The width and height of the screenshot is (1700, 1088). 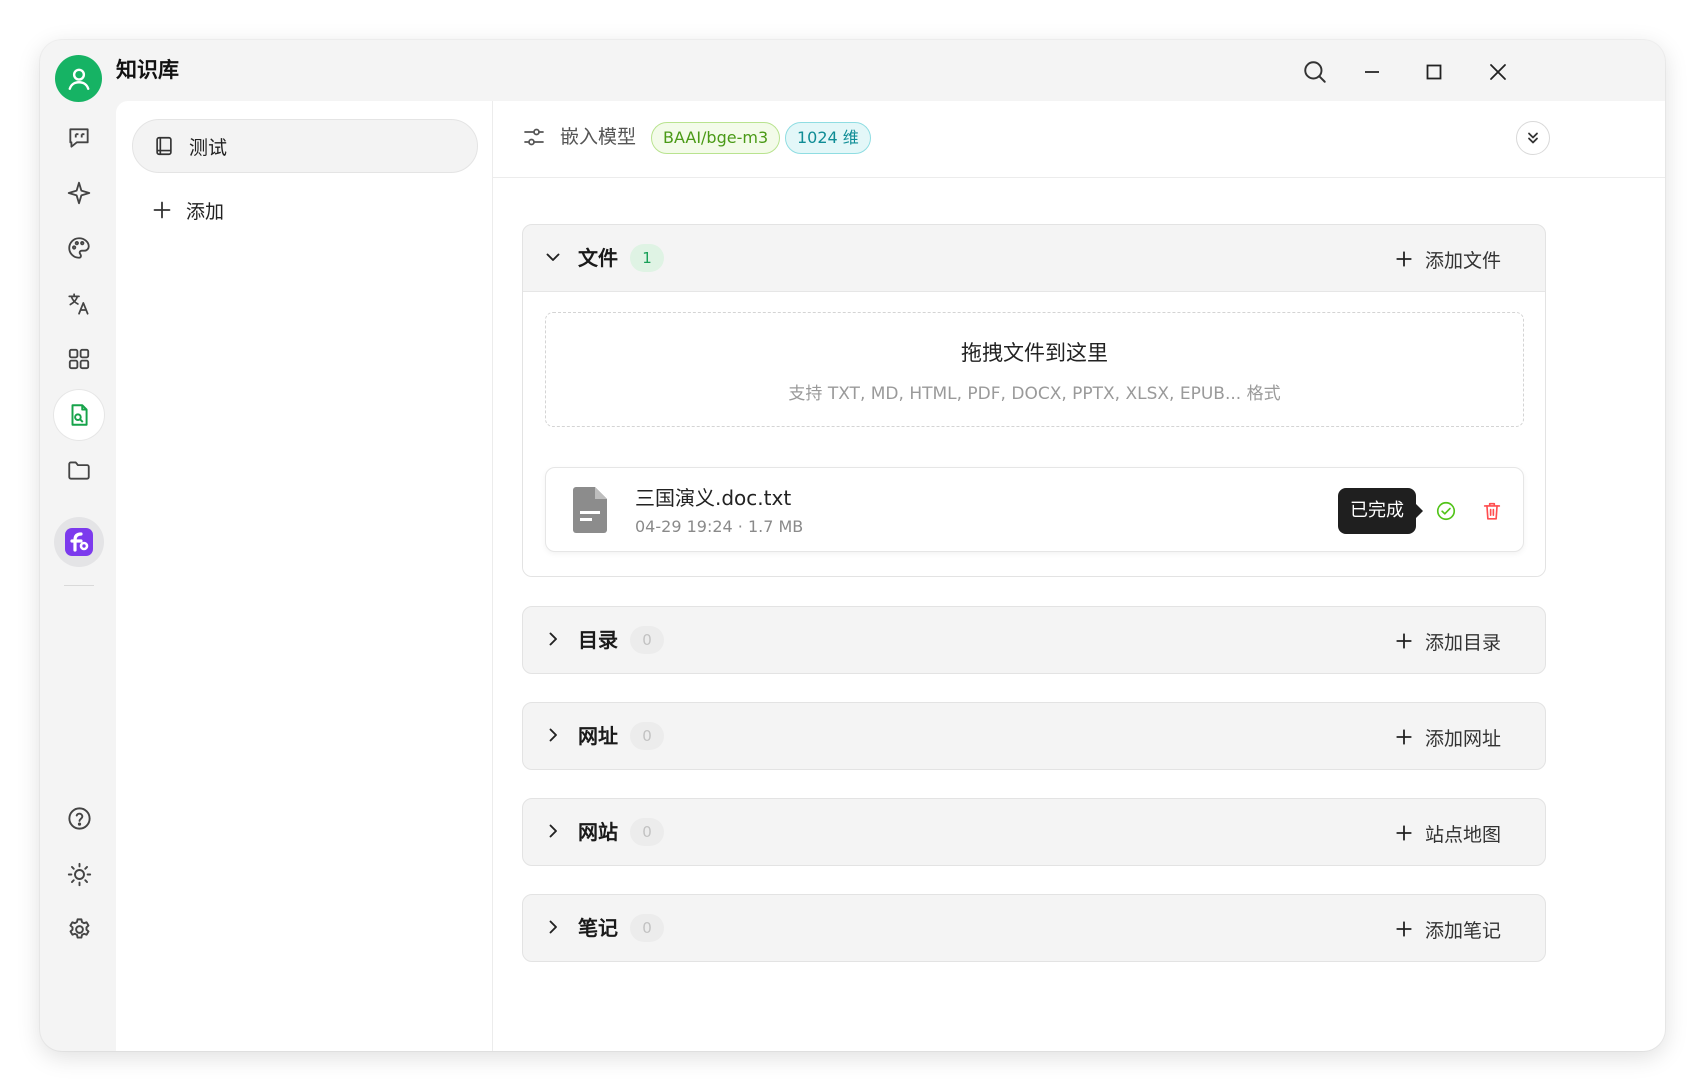 I want to click on nav-apps, so click(x=79, y=359).